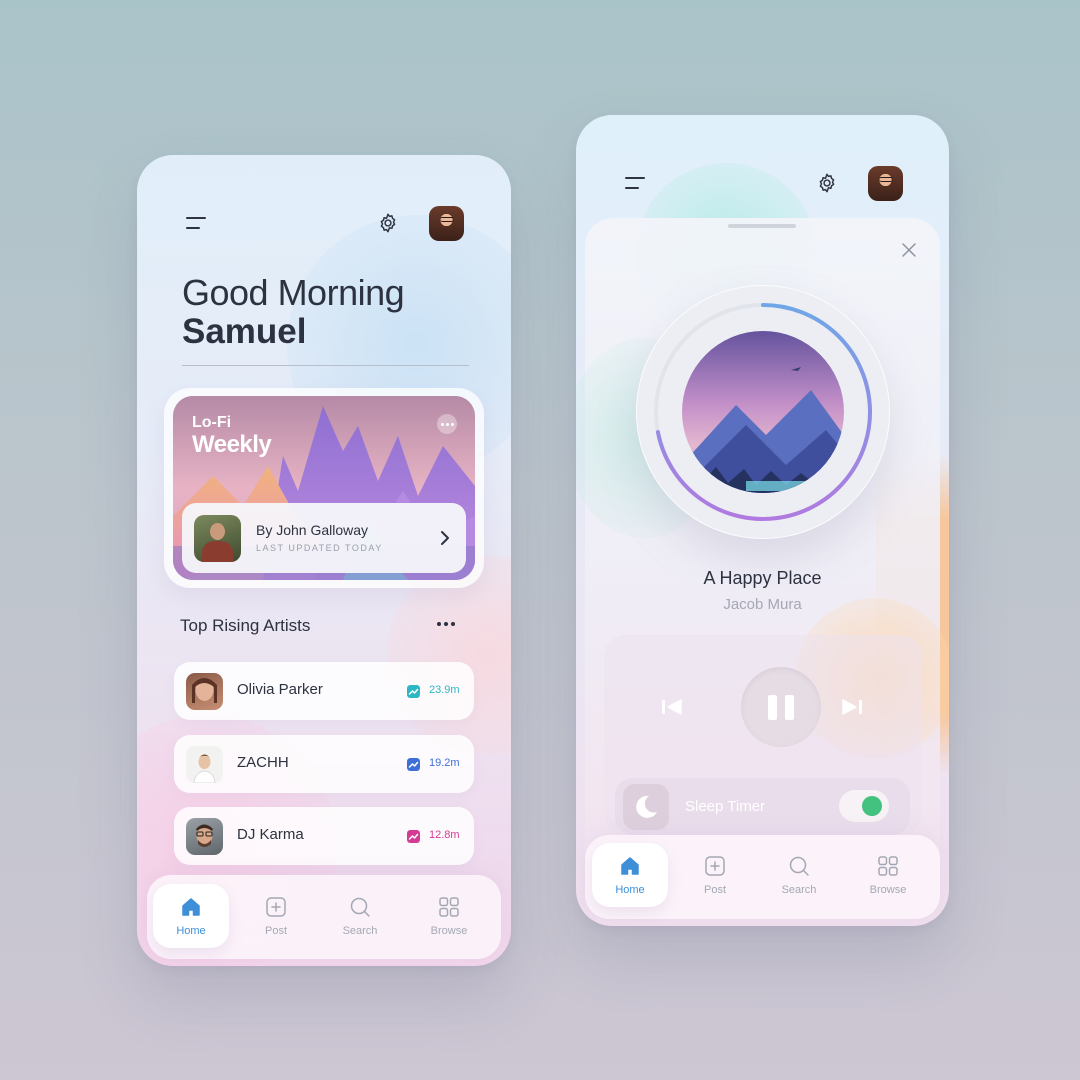  I want to click on progress-ring, so click(763, 412).